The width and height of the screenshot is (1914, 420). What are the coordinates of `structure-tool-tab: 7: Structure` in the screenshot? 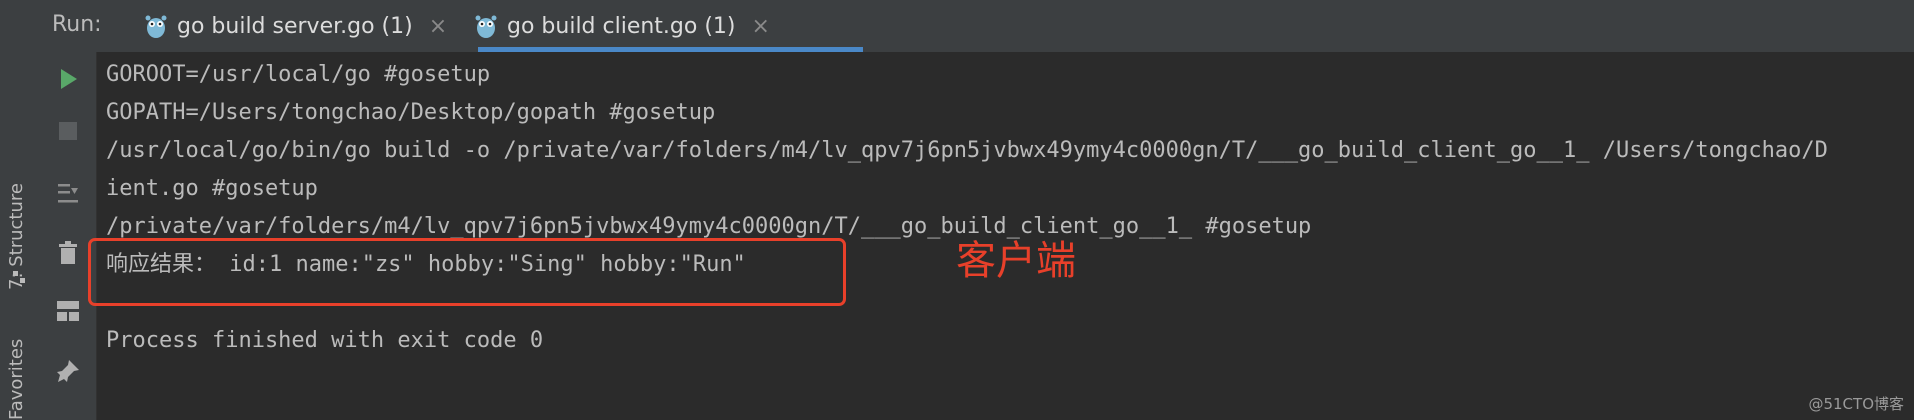 It's located at (16, 236).